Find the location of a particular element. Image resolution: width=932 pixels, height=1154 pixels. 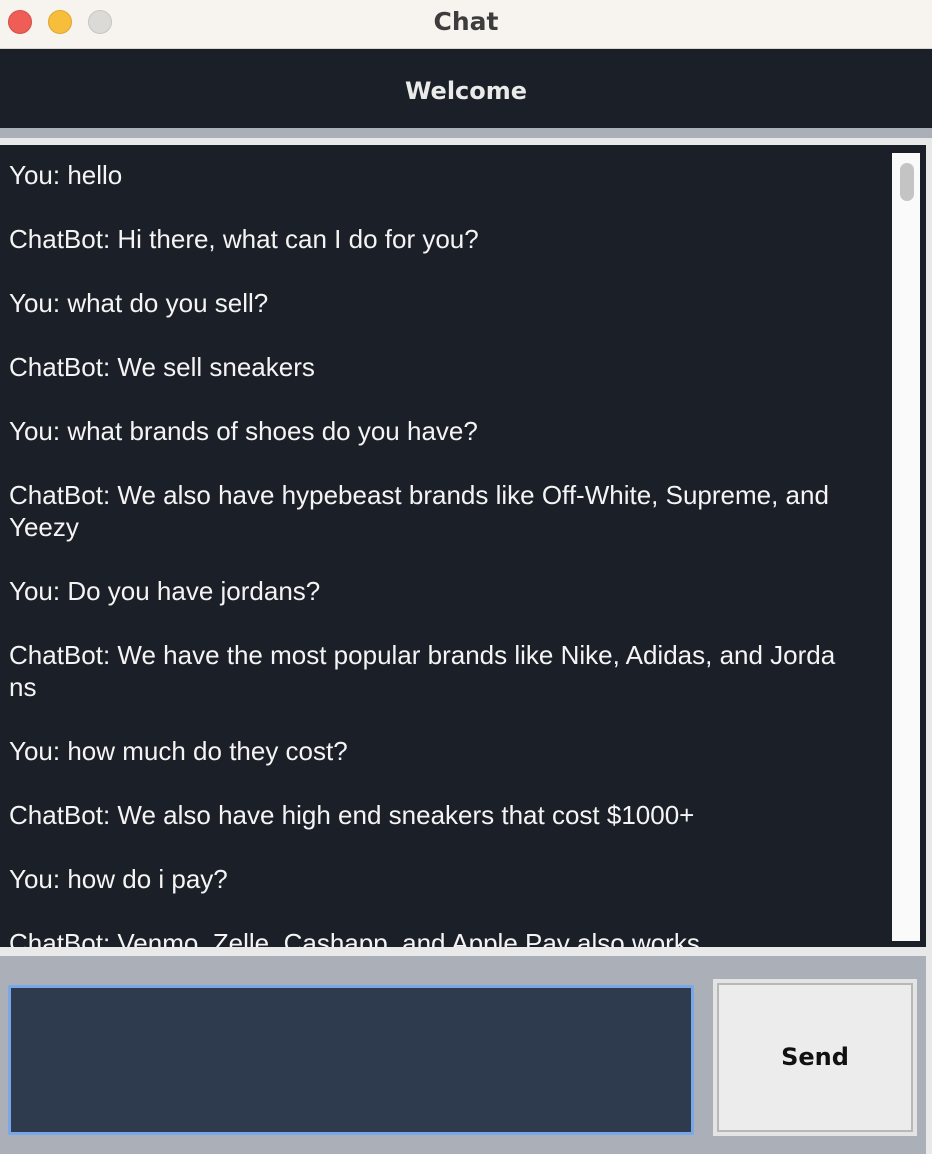

chat-message: You: how much do they cost? is located at coordinates (178, 751).